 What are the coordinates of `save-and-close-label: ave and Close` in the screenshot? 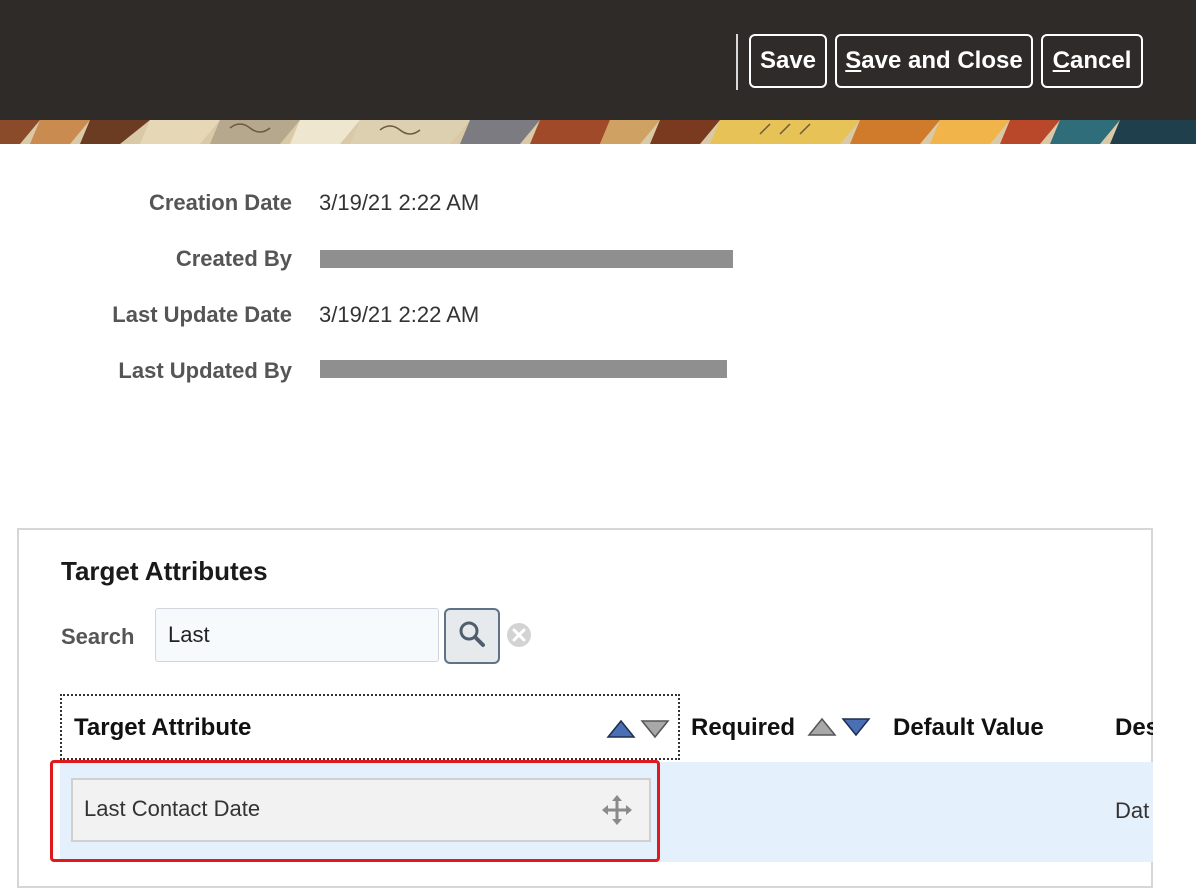 It's located at (942, 60).